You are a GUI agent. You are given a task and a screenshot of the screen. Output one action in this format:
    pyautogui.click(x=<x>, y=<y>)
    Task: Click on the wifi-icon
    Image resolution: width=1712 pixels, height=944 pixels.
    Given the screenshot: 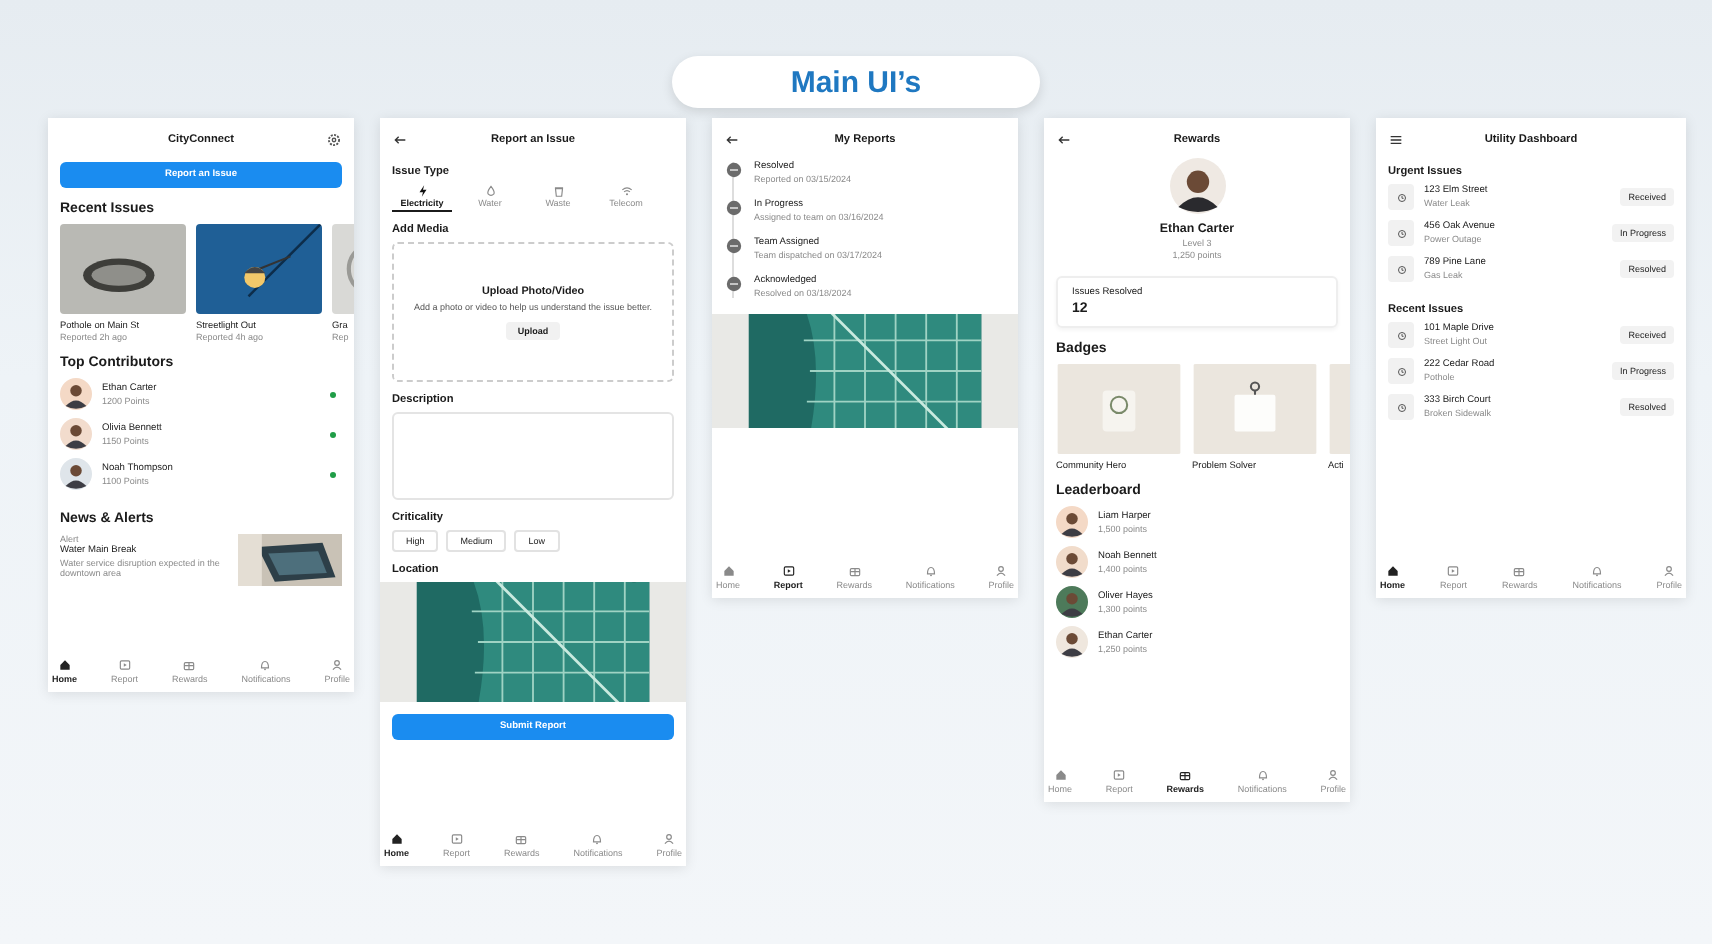 What is the action you would take?
    pyautogui.click(x=626, y=191)
    